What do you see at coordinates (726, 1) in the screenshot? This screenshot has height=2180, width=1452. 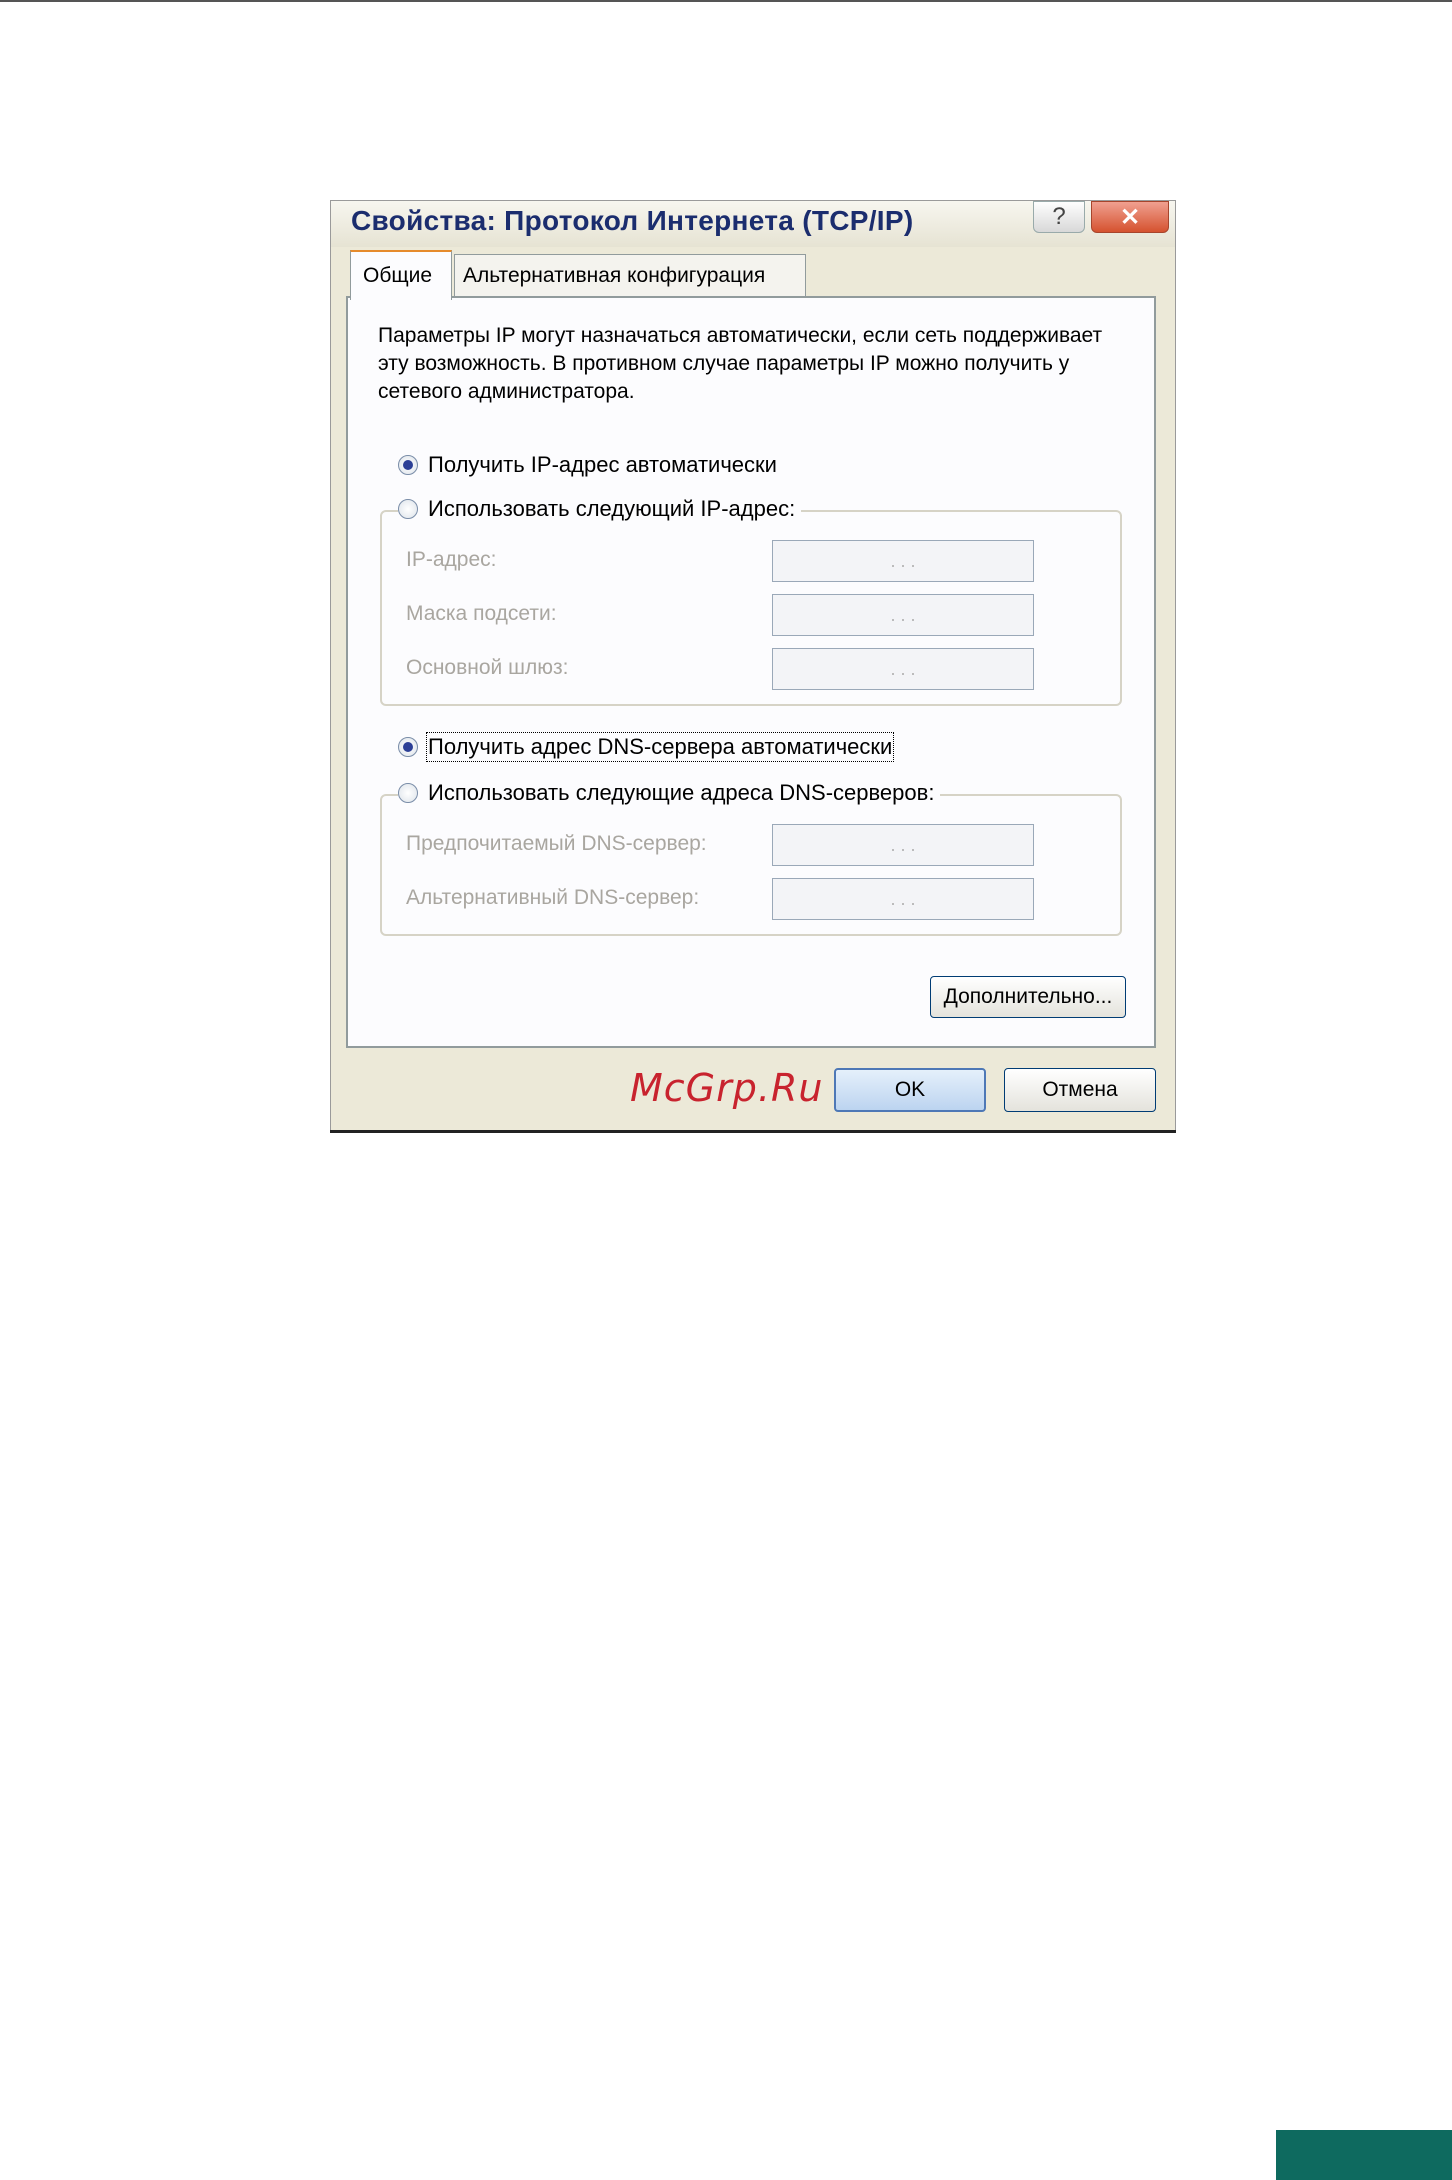 I see `top-rule` at bounding box center [726, 1].